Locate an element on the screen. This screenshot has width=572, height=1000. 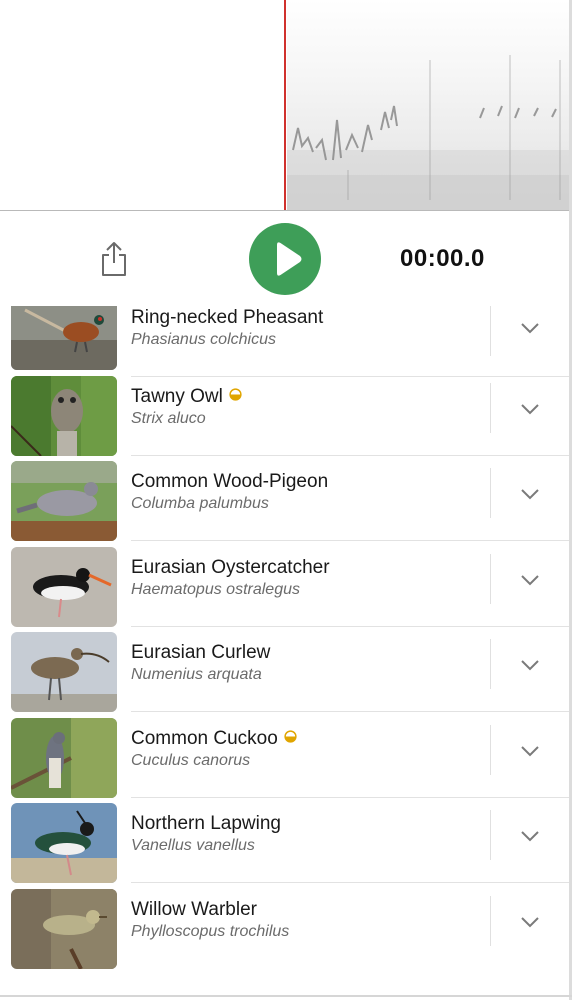
cuckoo-photo is located at coordinates (64, 758).